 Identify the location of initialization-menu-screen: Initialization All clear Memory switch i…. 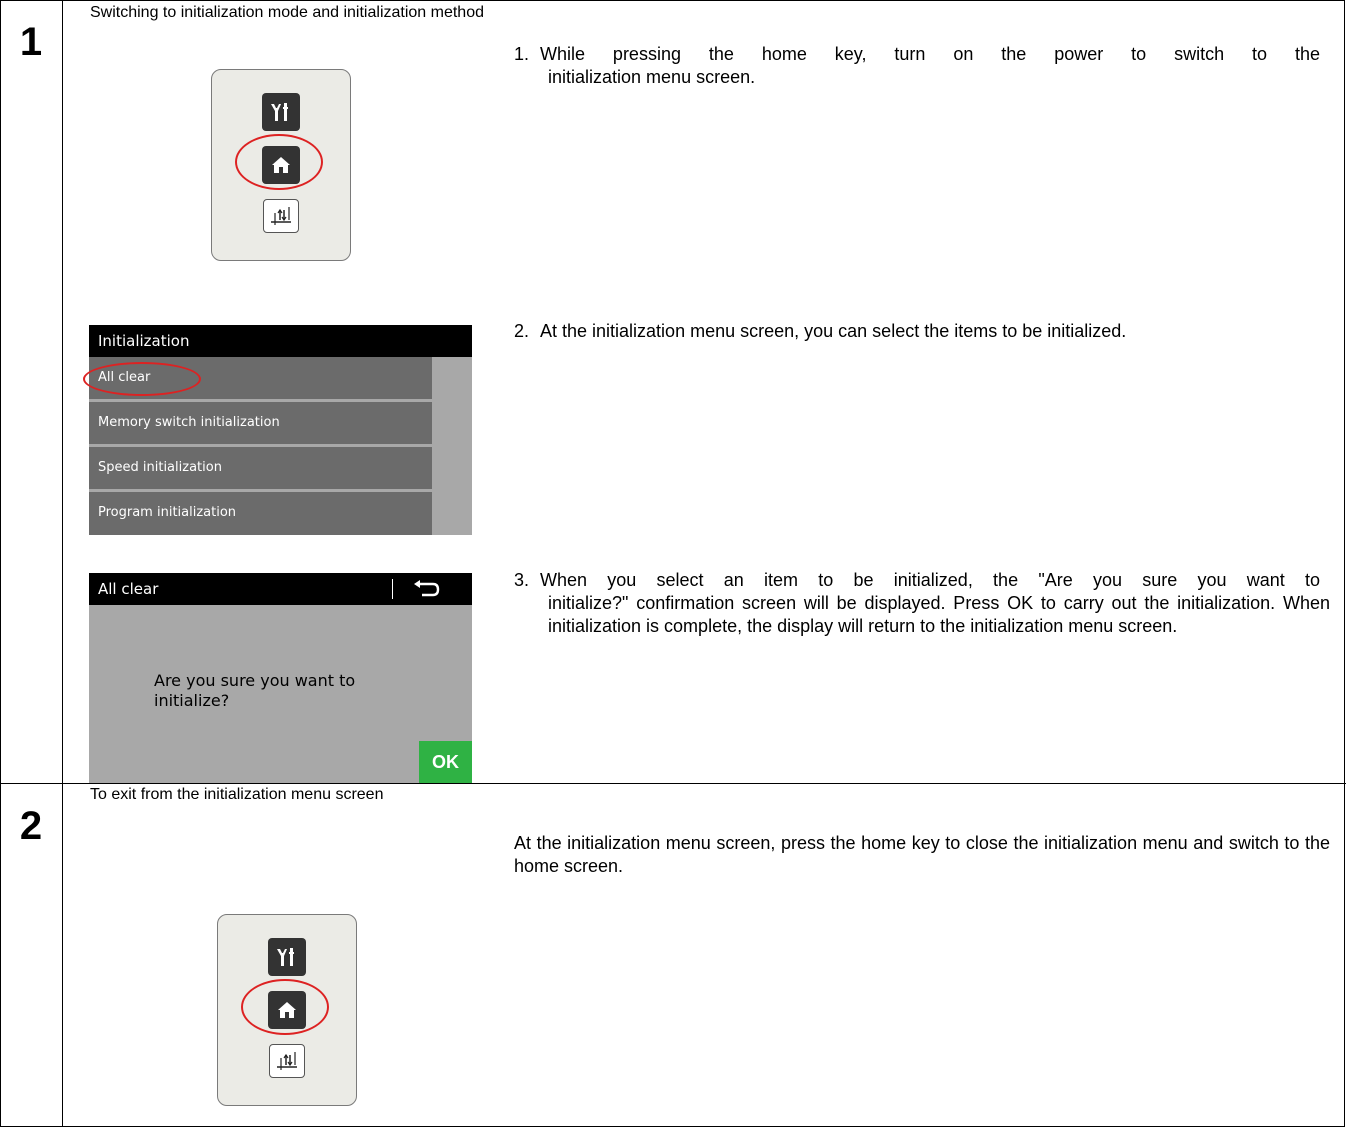
(280, 430).